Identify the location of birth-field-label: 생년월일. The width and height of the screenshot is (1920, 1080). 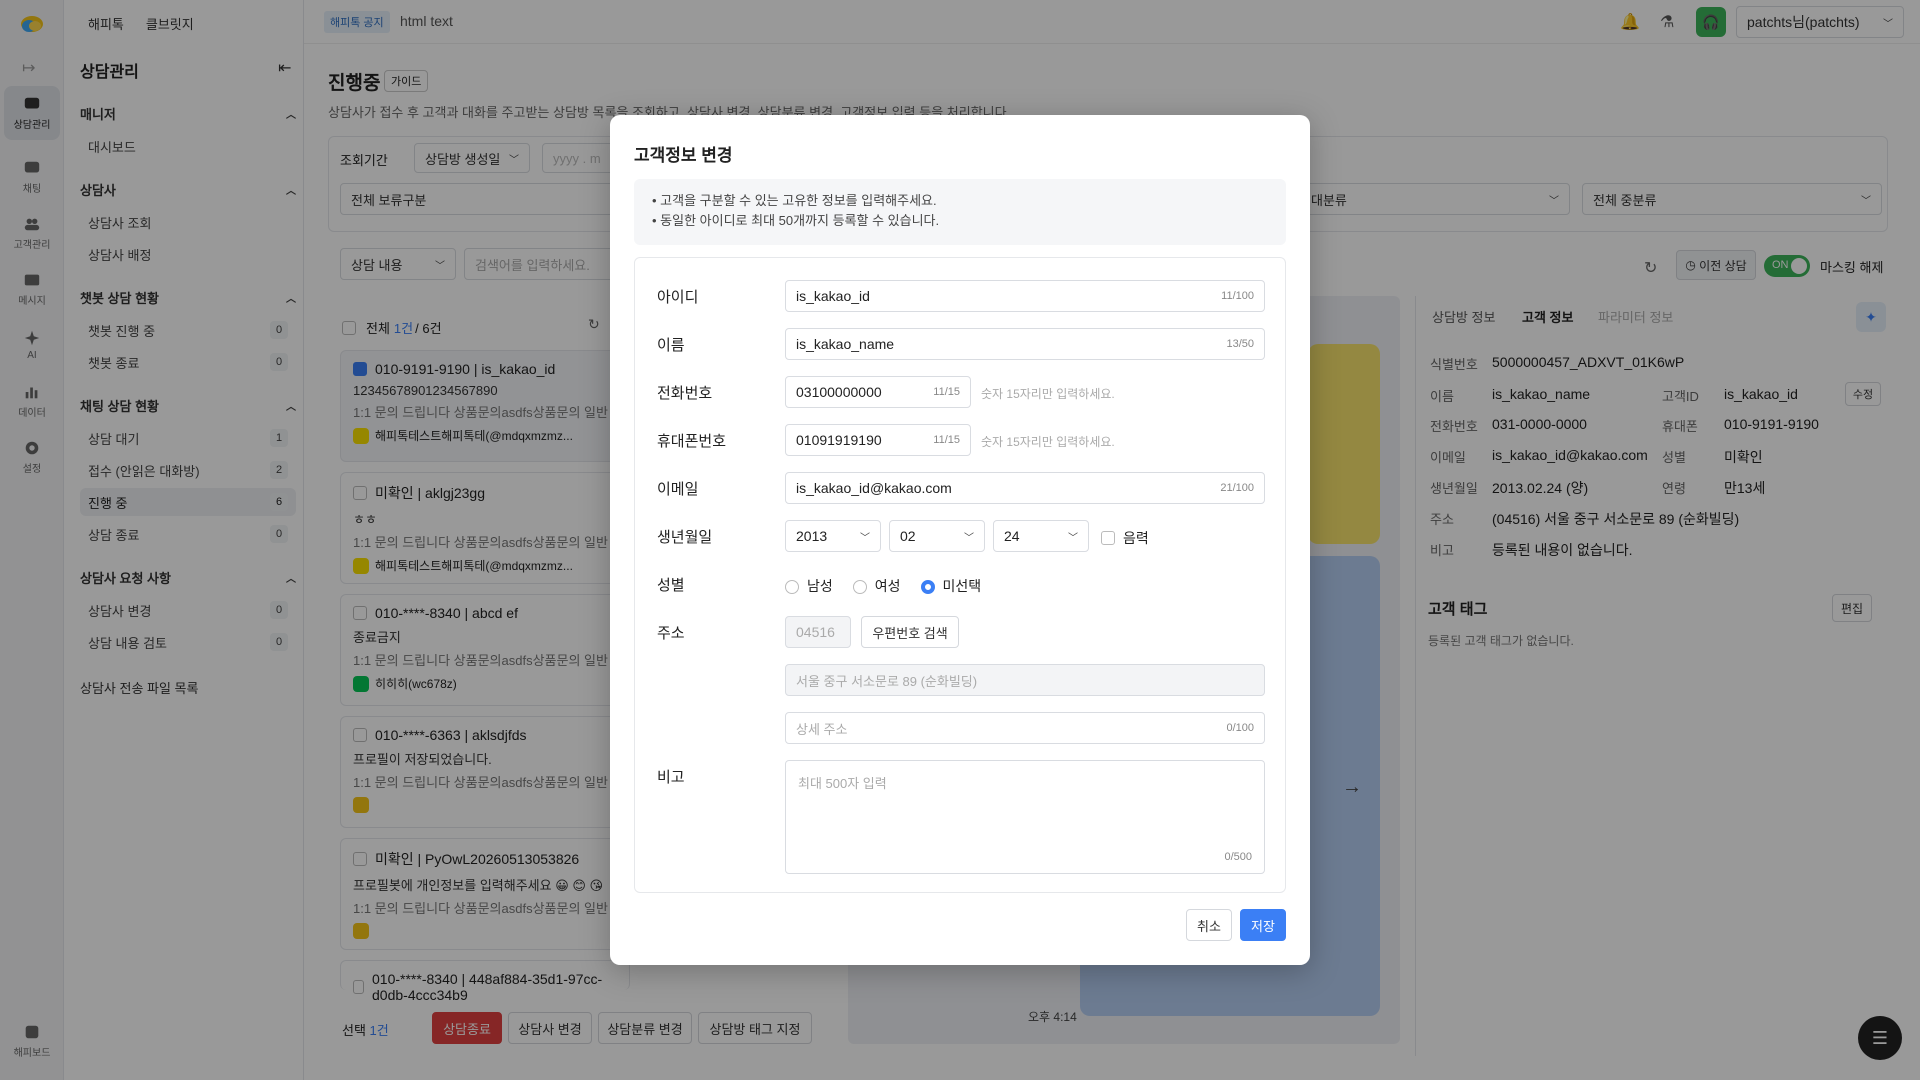
(685, 537).